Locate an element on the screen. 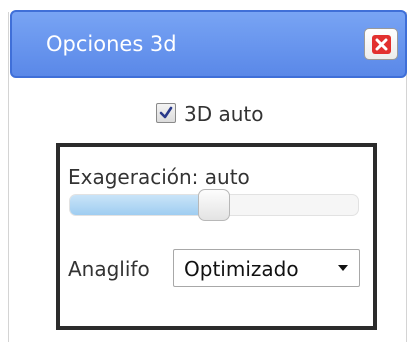  auto3d-checkbox is located at coordinates (166, 113).